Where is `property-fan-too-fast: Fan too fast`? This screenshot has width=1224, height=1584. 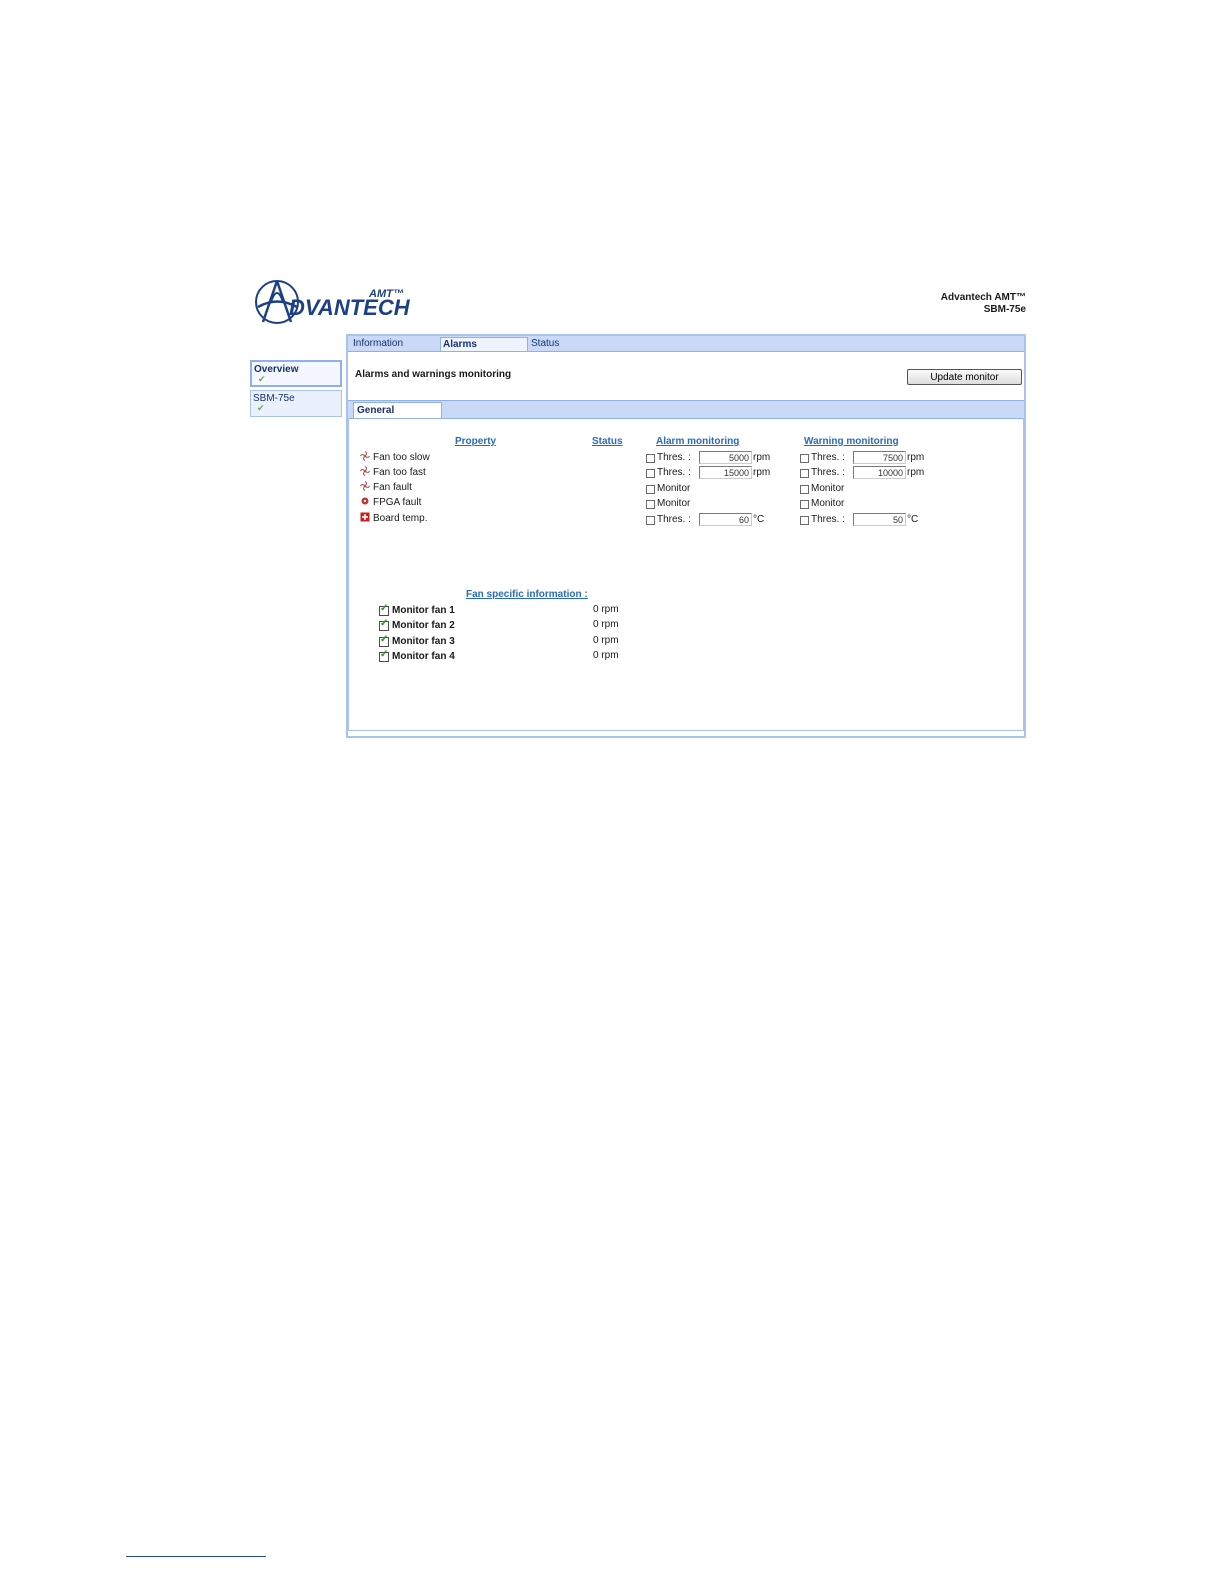
property-fan-too-fast: Fan too fast is located at coordinates (393, 472).